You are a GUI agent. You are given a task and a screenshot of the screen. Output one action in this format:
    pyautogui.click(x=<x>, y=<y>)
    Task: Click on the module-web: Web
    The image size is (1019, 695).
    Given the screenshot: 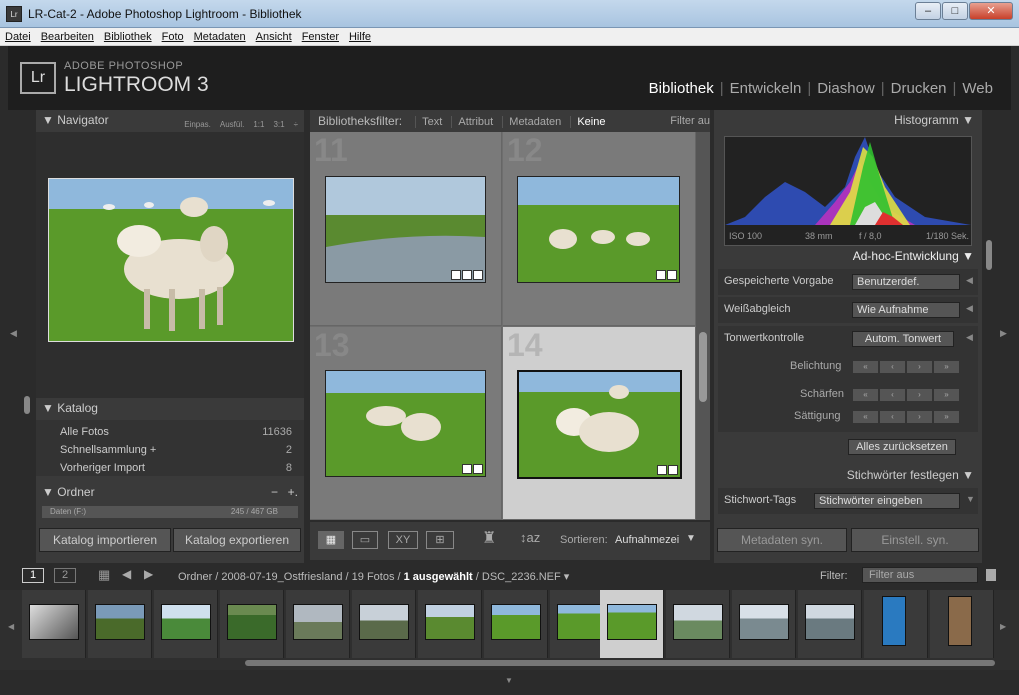 What is the action you would take?
    pyautogui.click(x=977, y=88)
    